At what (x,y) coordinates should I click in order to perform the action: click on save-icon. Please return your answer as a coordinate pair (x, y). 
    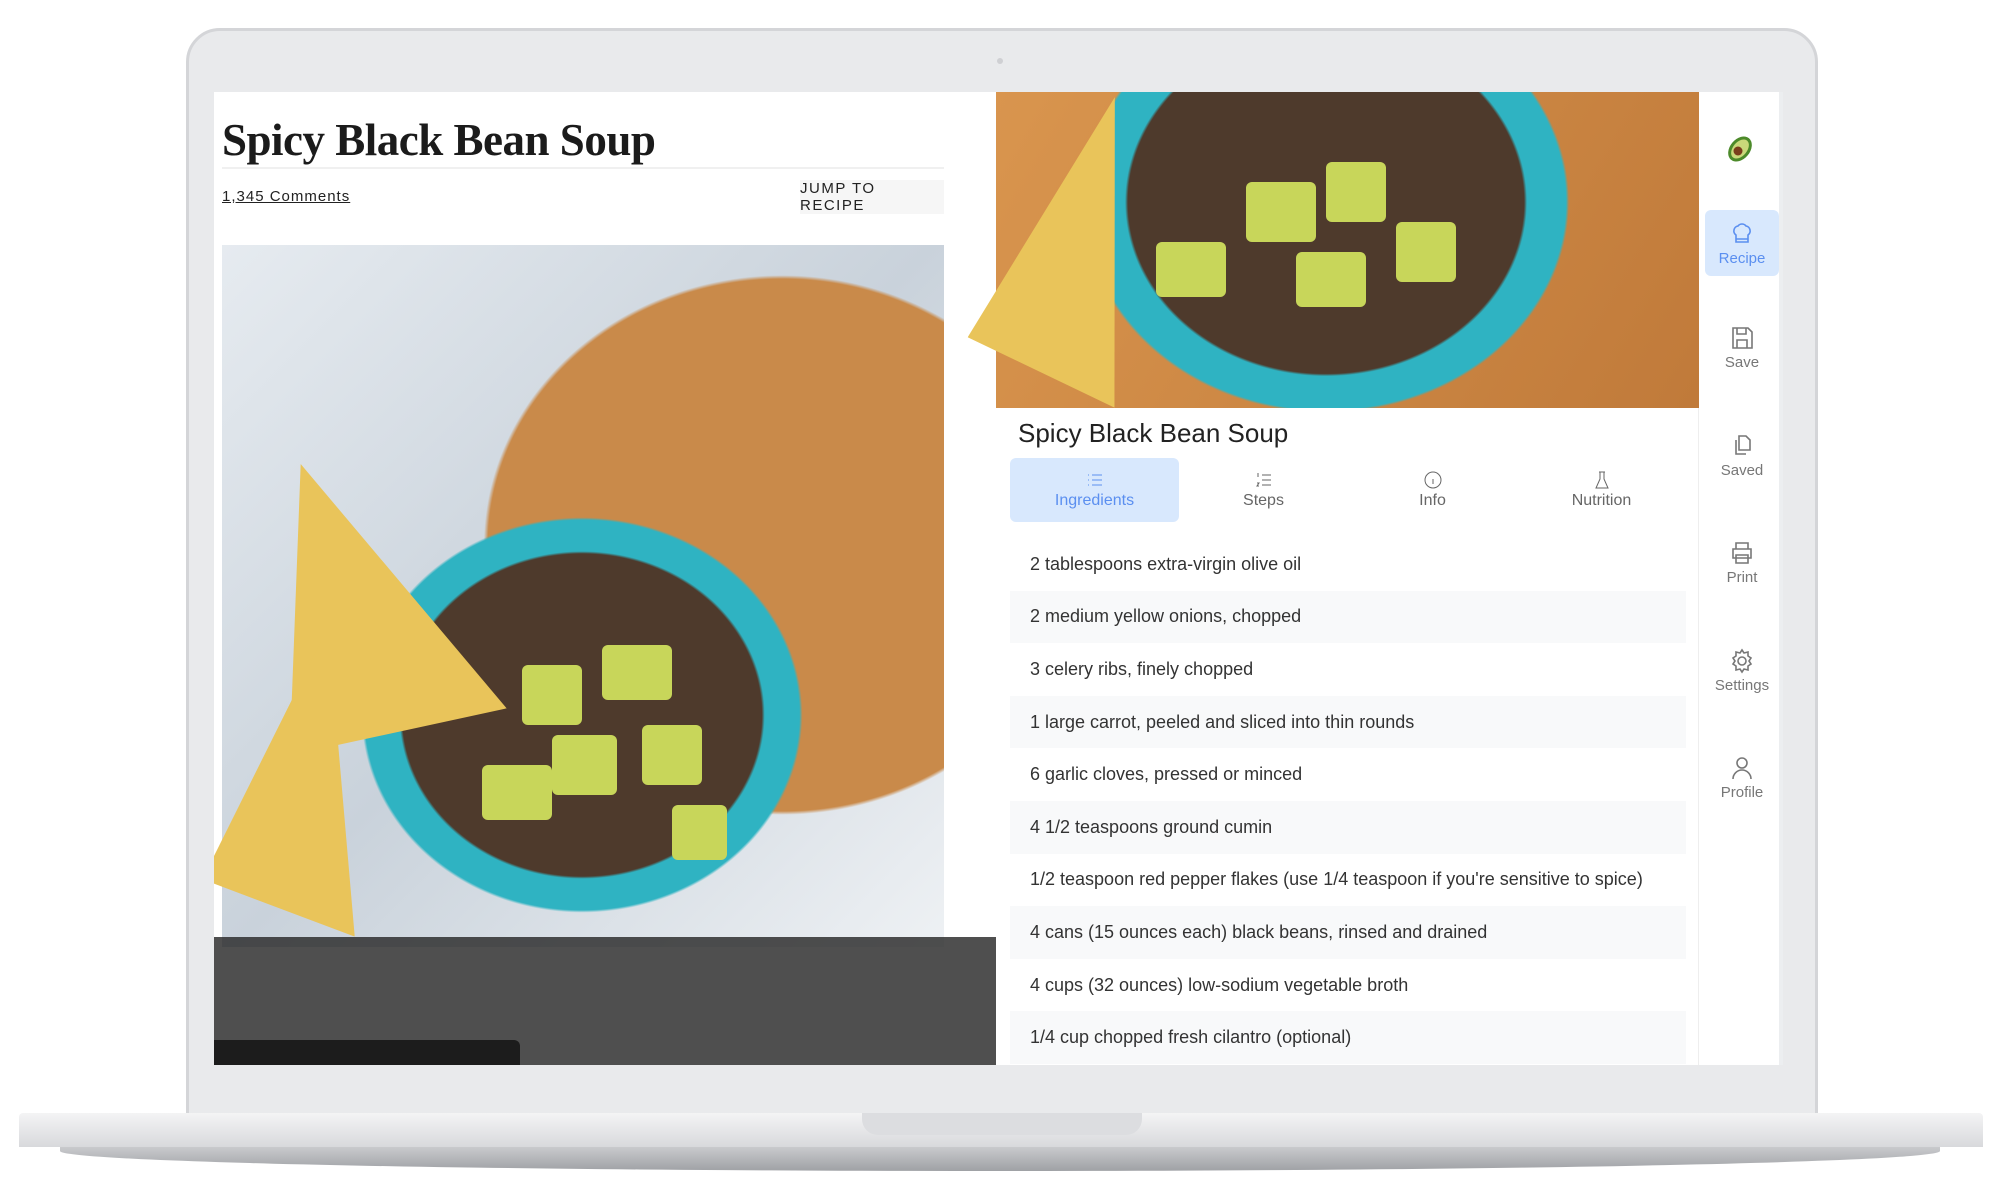
    Looking at the image, I should click on (1742, 337).